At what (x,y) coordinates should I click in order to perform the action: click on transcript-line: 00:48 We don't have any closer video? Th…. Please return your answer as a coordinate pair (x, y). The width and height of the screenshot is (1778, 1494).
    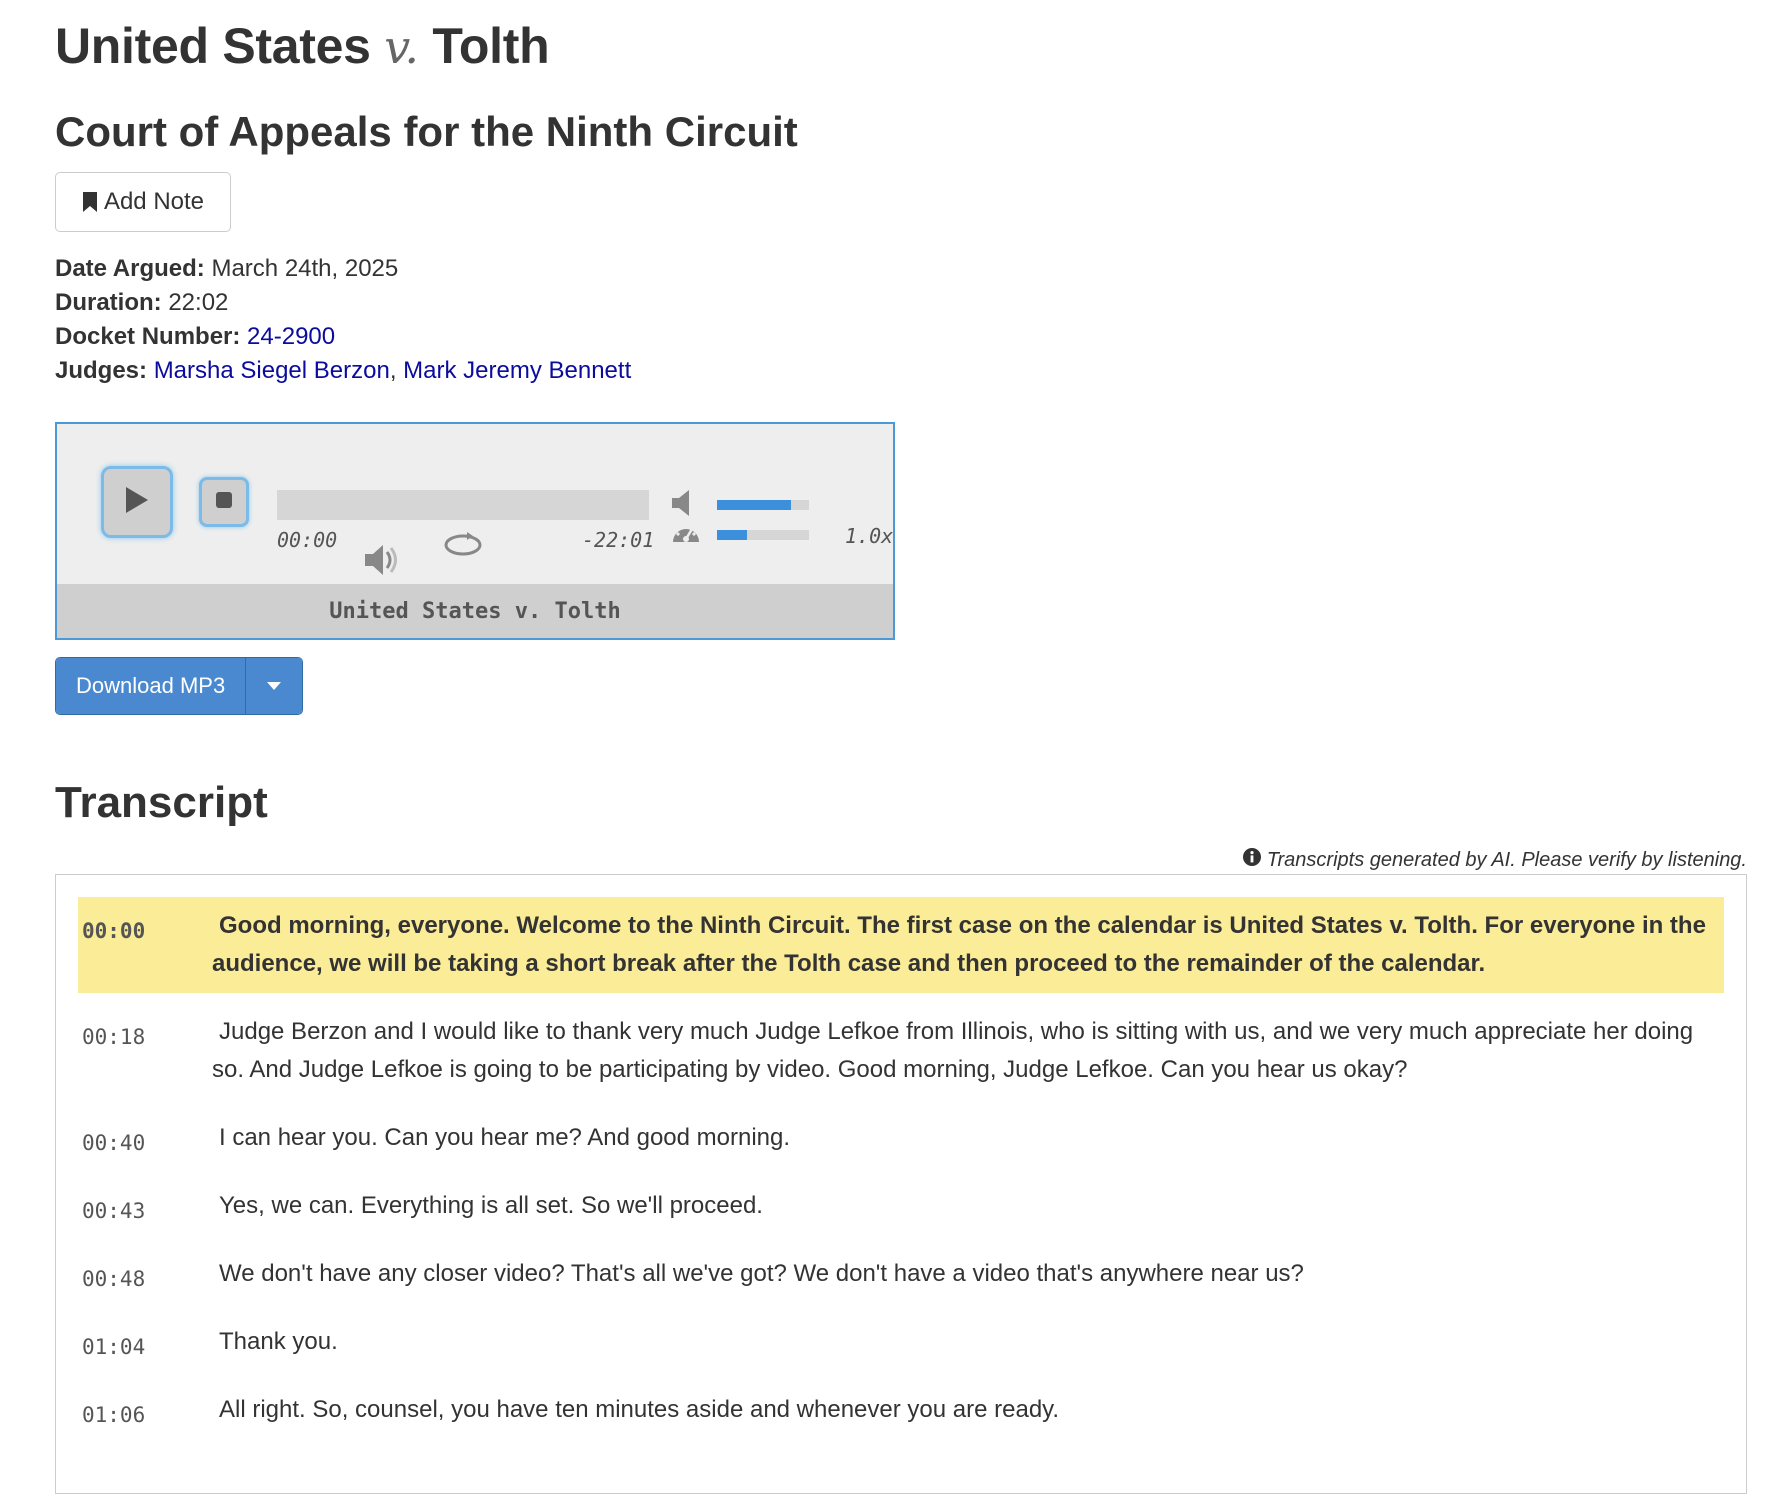
    Looking at the image, I should click on (901, 1274).